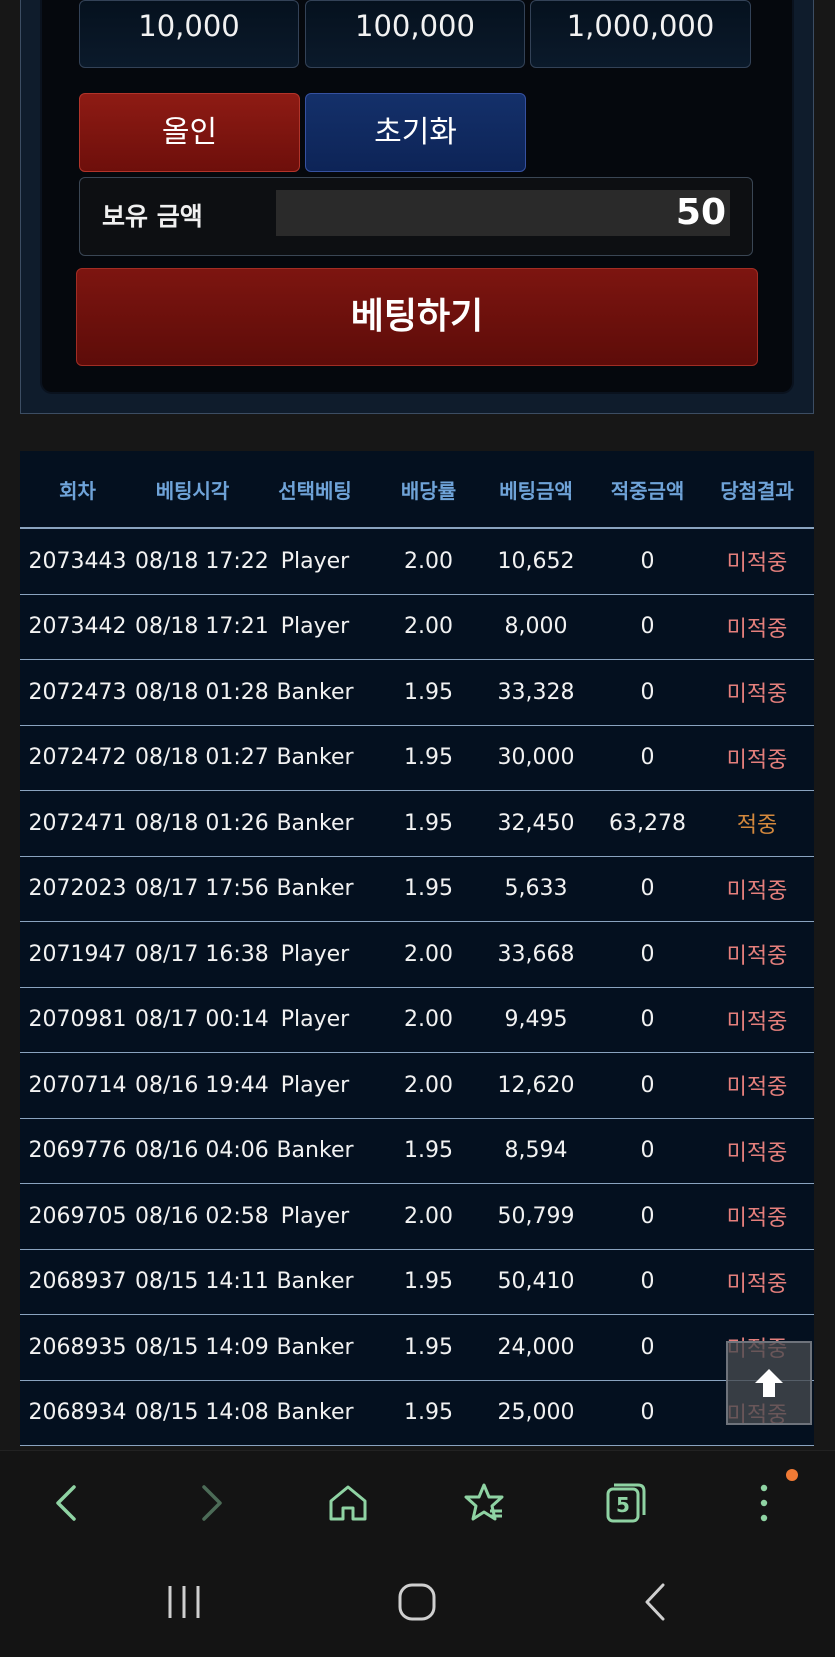 The width and height of the screenshot is (835, 1657). What do you see at coordinates (348, 1503) in the screenshot?
I see `home-icon` at bounding box center [348, 1503].